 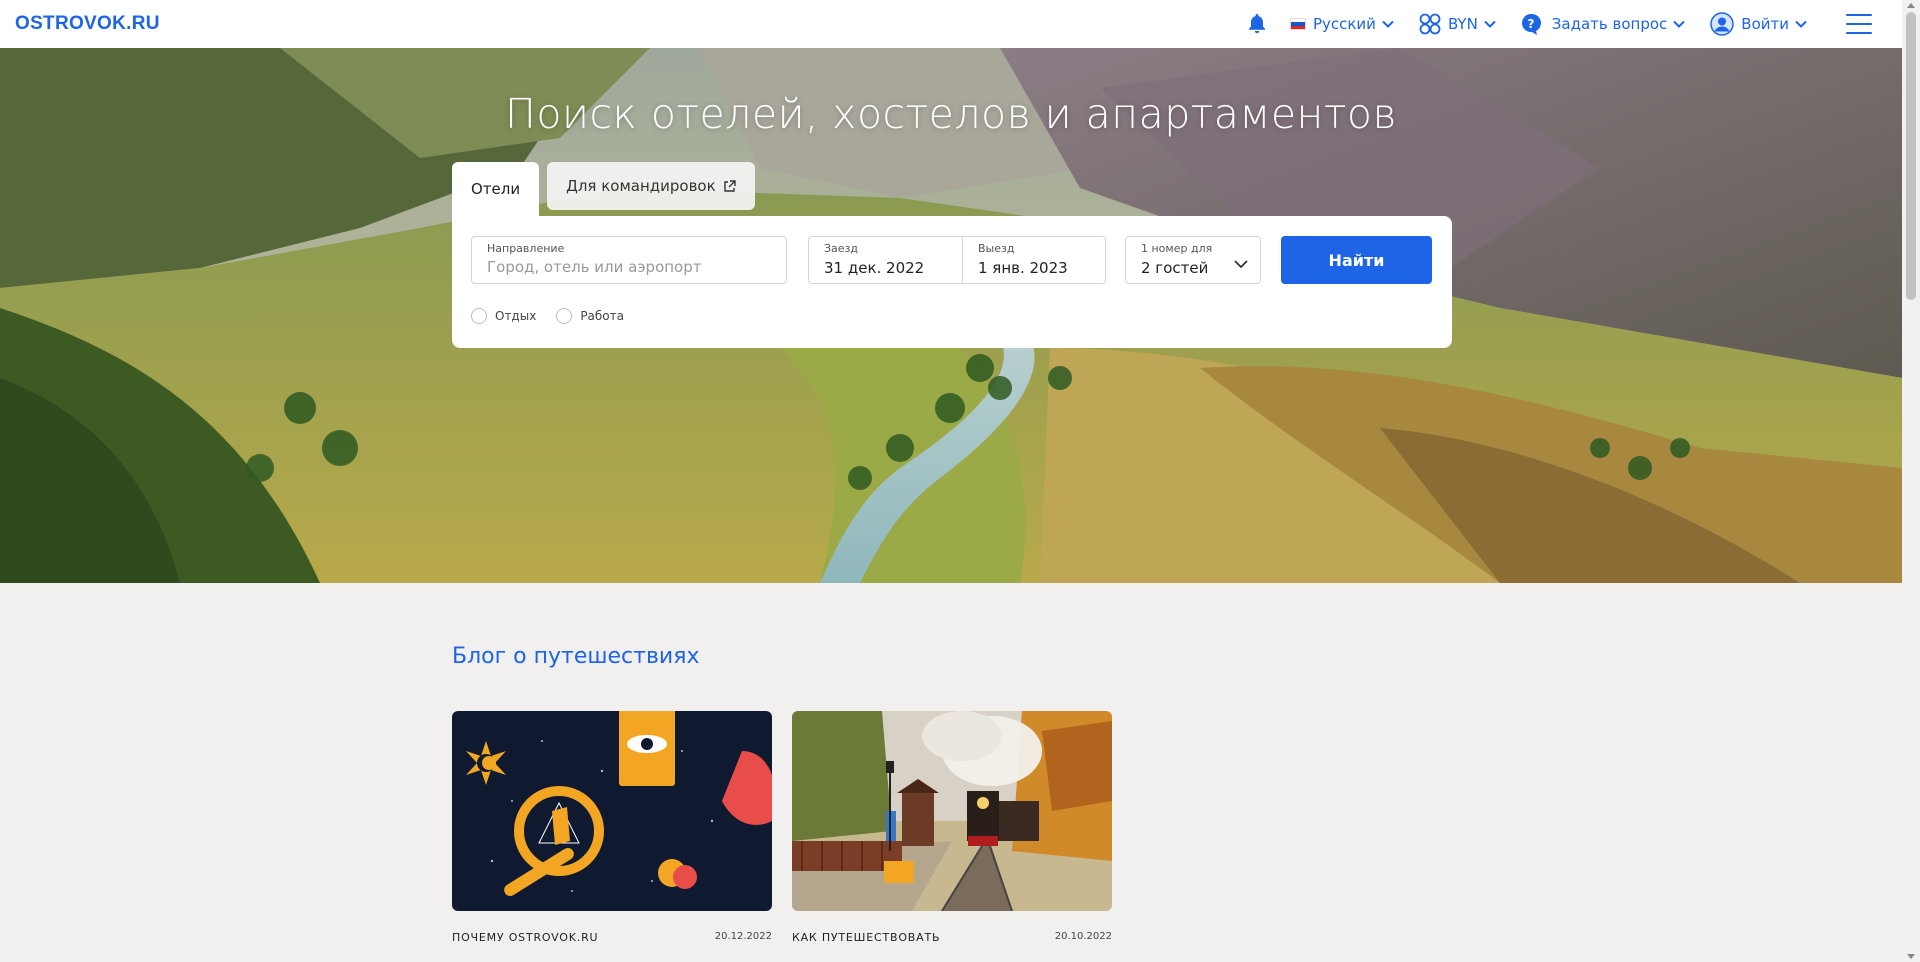 I want to click on blog-card-date: 20.12.2022, so click(x=743, y=936).